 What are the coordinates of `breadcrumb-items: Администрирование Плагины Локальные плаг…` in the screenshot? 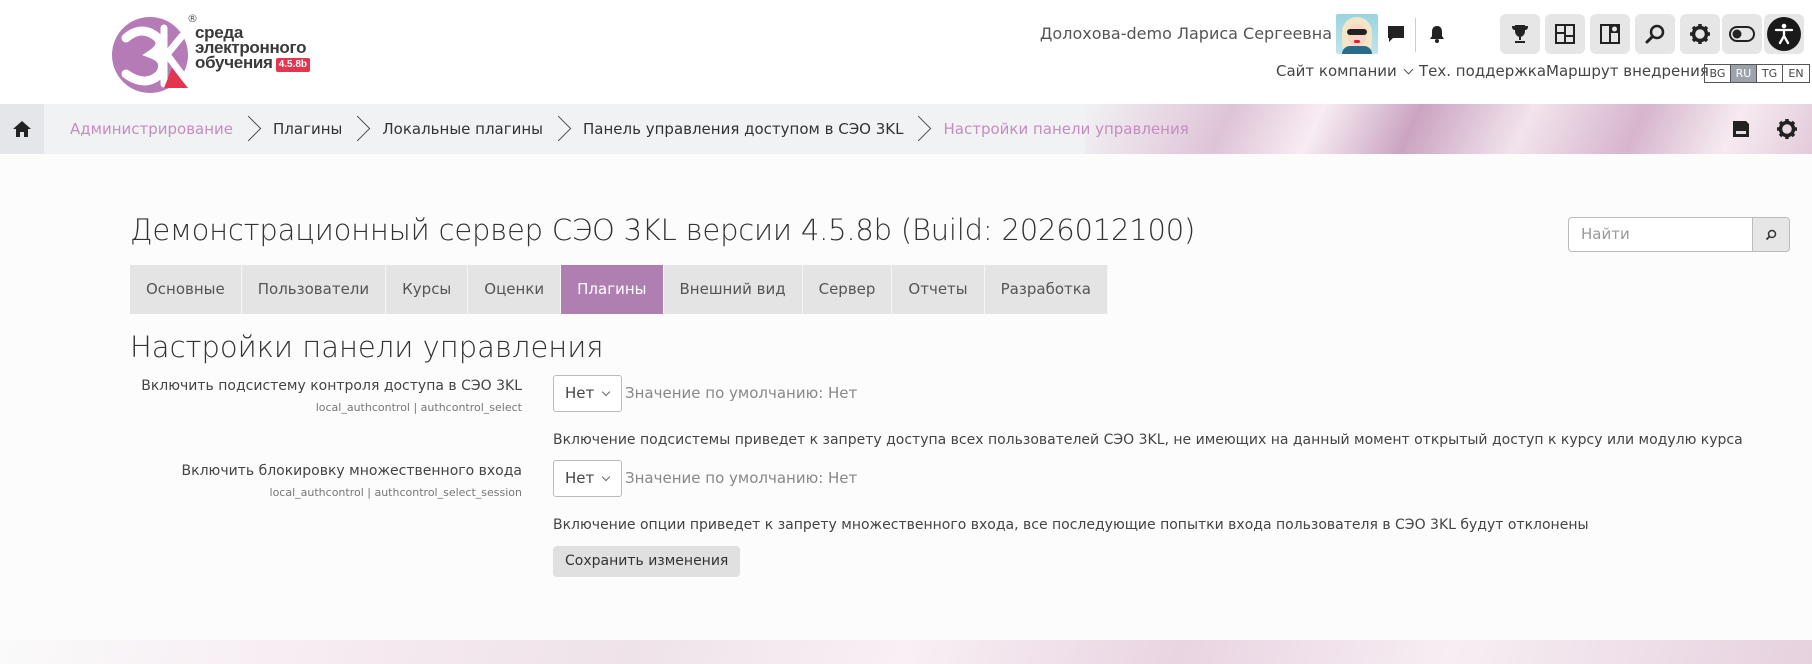 It's located at (623, 129).